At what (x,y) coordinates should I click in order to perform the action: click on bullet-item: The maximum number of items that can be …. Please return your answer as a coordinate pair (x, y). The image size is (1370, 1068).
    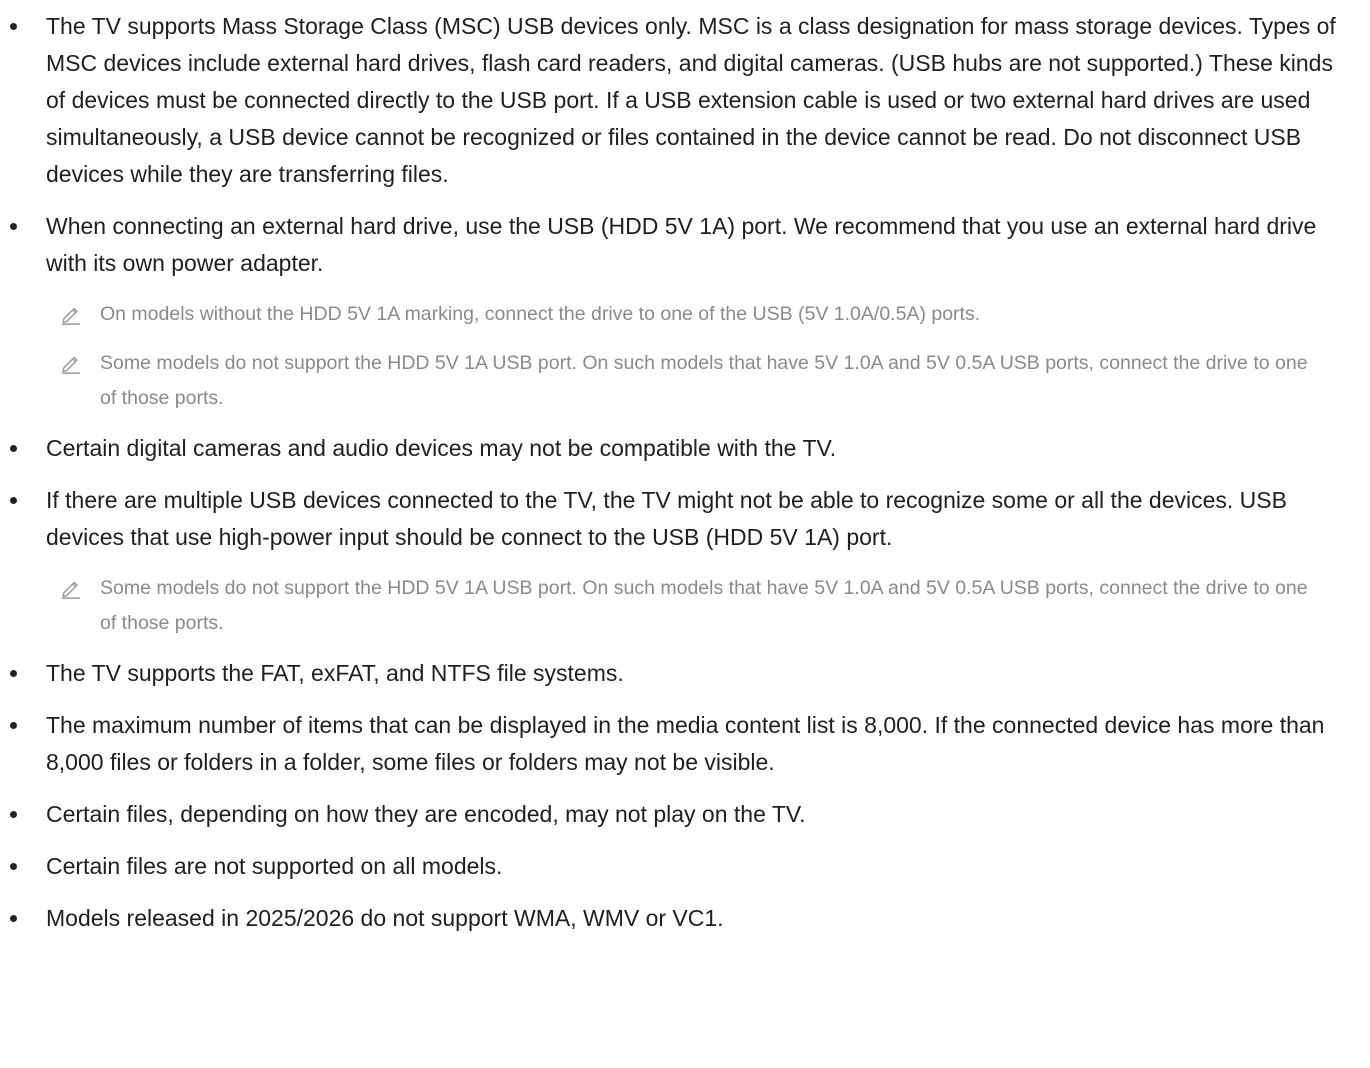
    Looking at the image, I should click on (685, 744).